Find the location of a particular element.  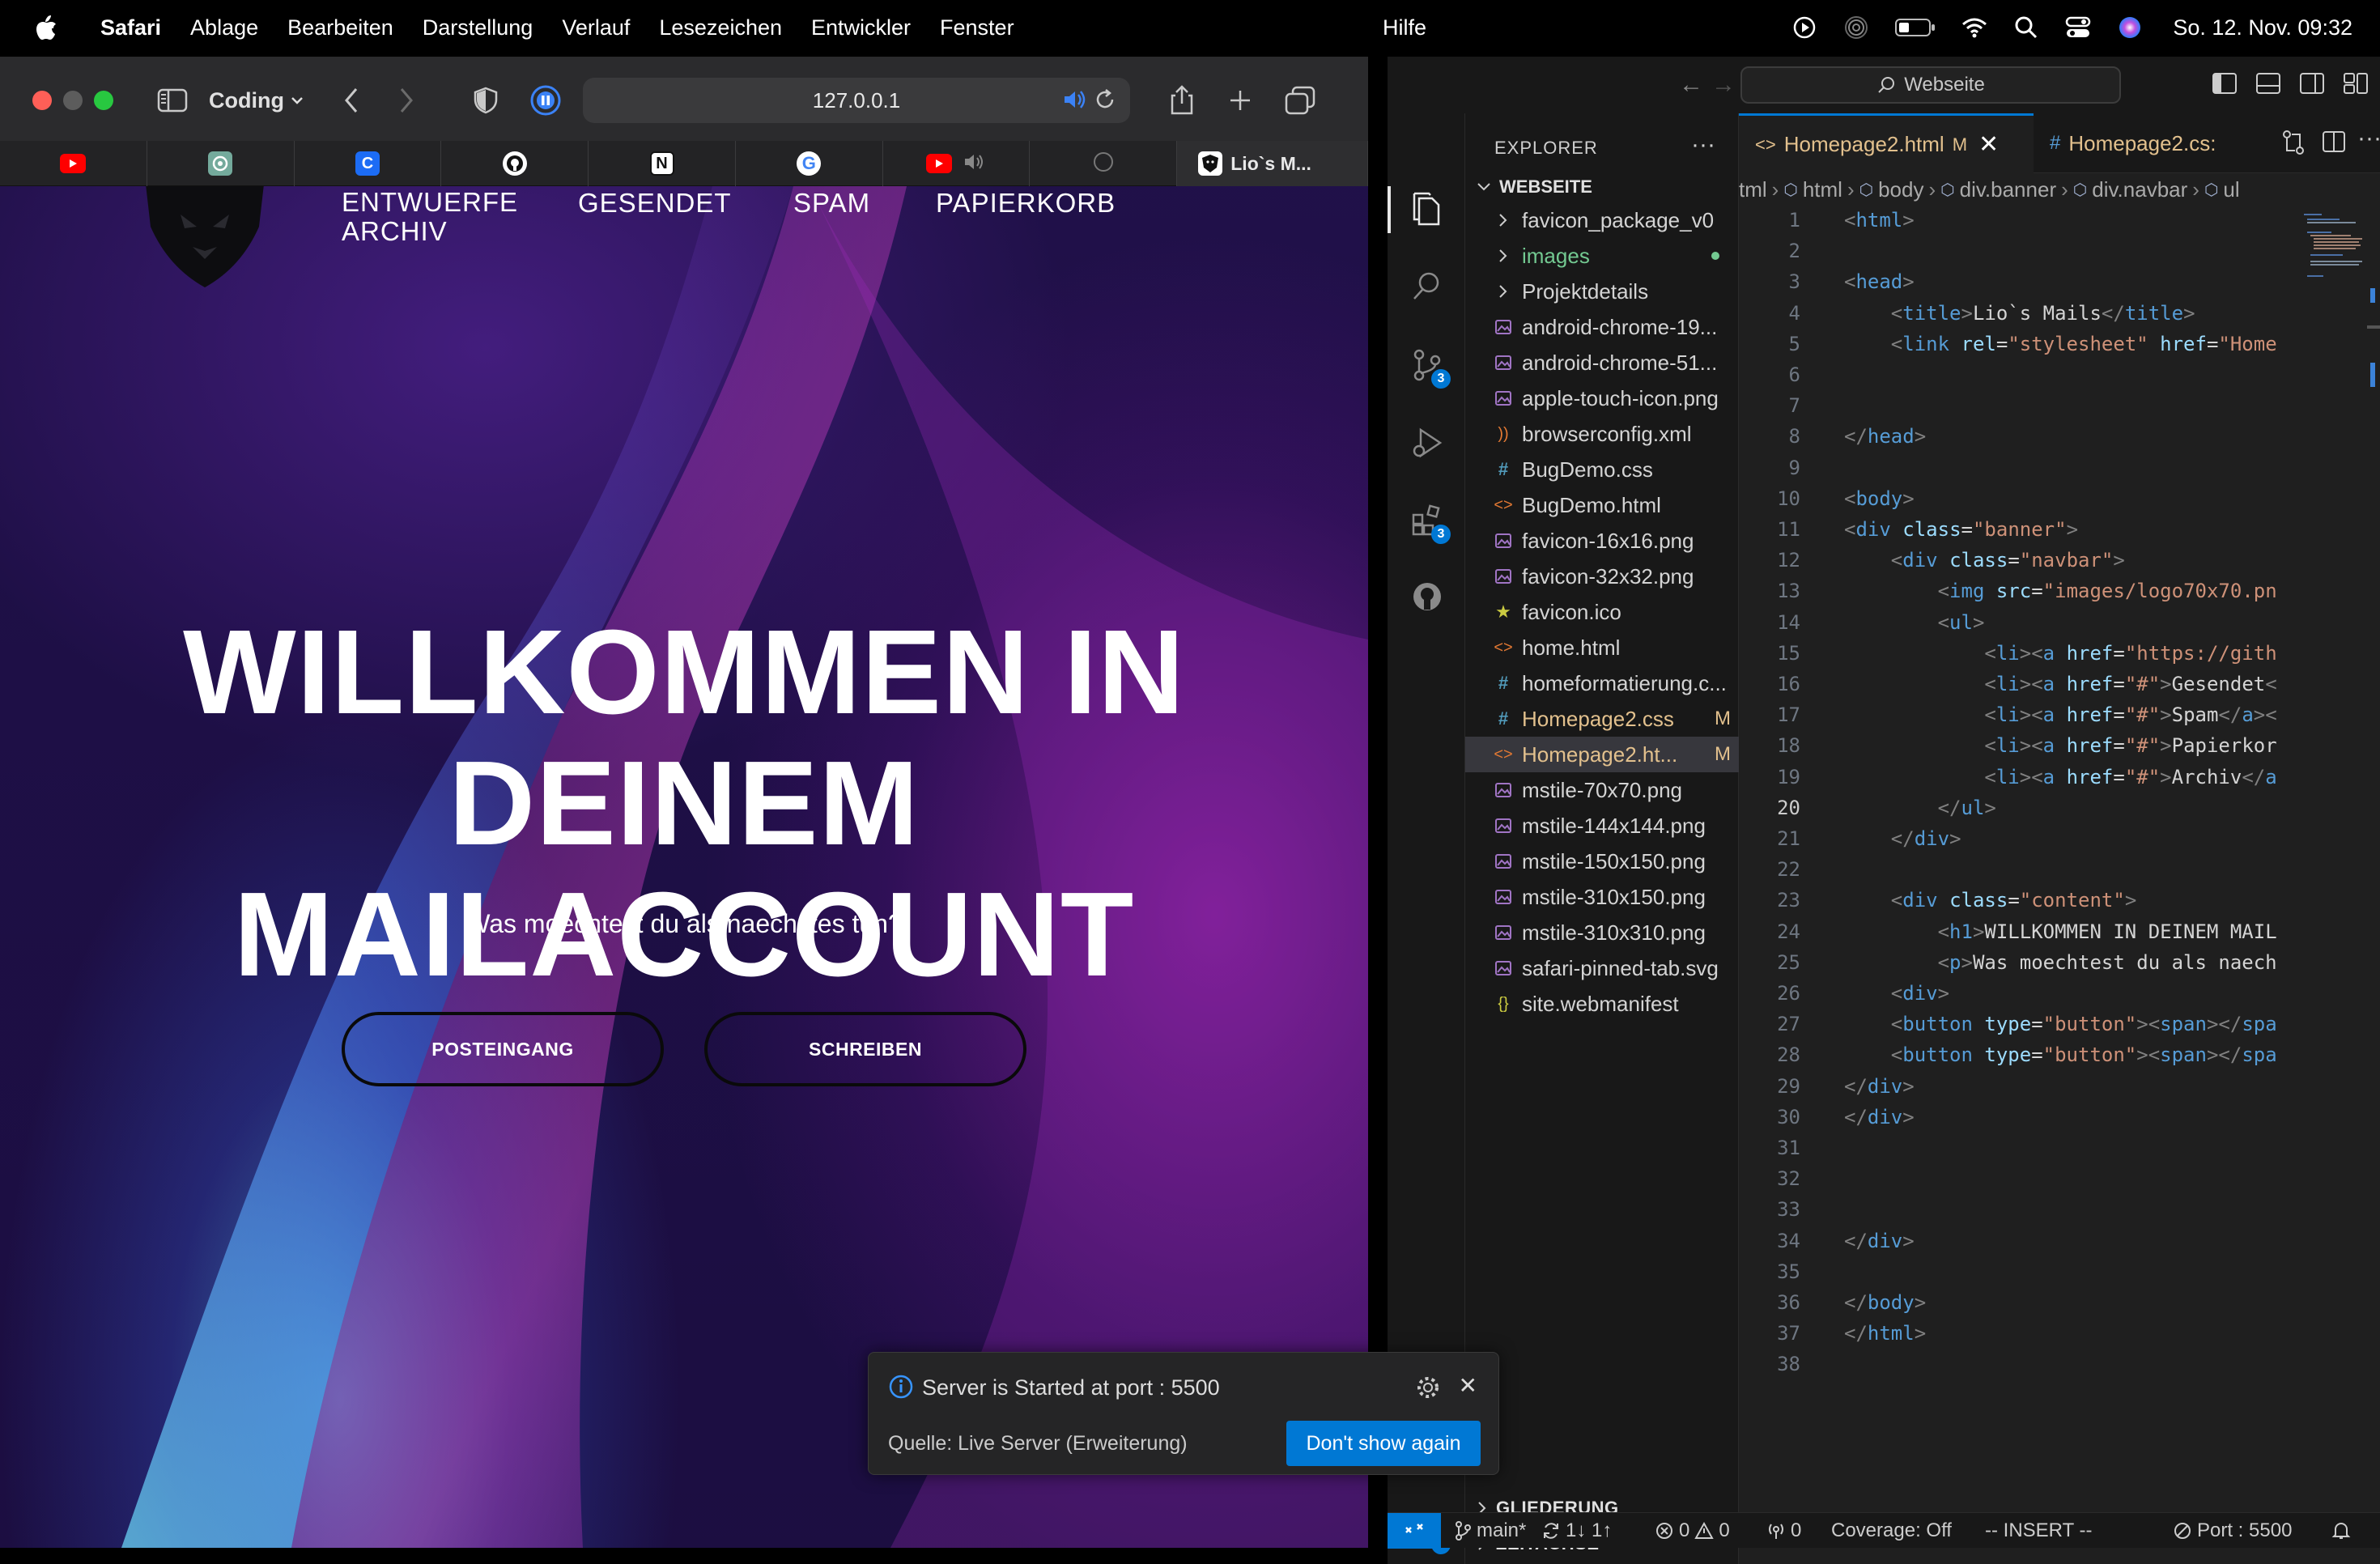

nav-link-spam: SPAM is located at coordinates (832, 204).